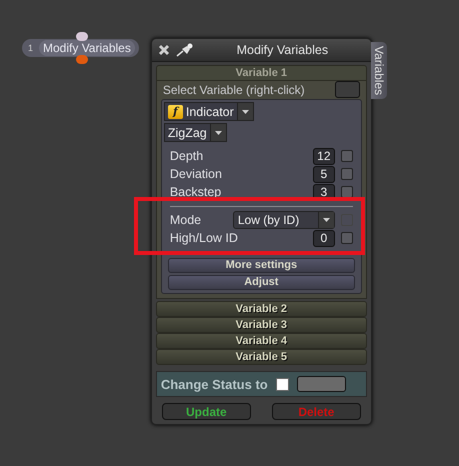 This screenshot has height=466, width=459. I want to click on select-variable-label: Select Variable (right-click), so click(233, 89).